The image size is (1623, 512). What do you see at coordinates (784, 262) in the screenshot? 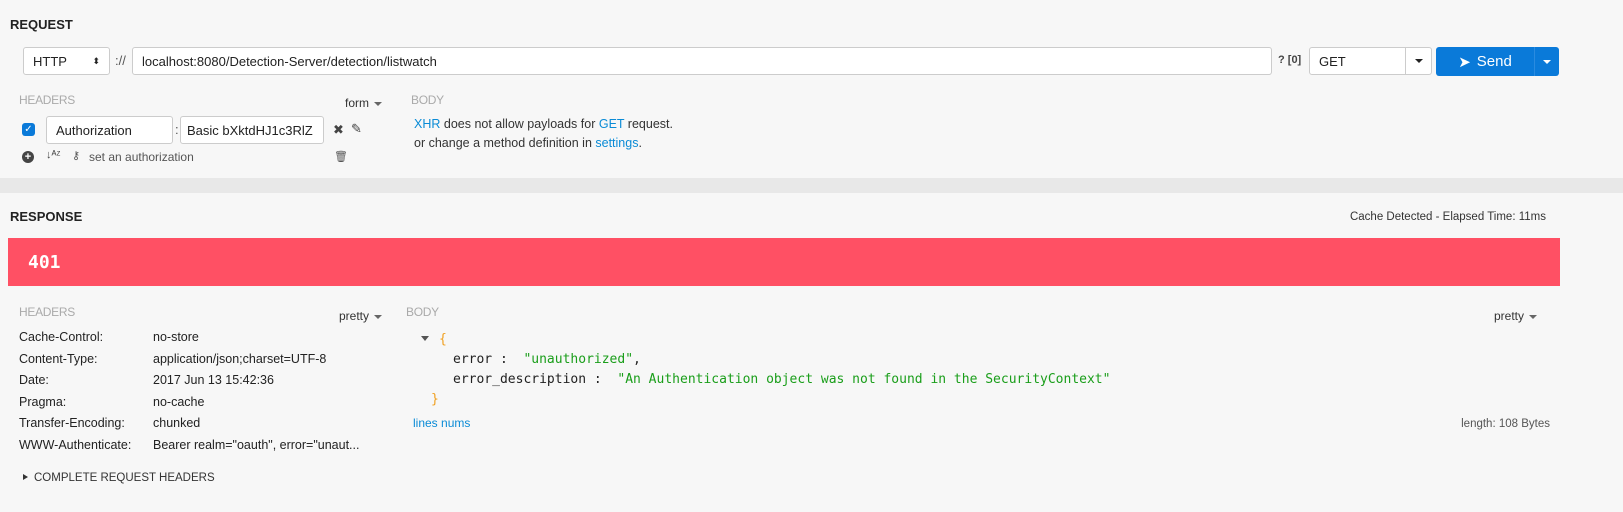
I see `status-bar: 401` at bounding box center [784, 262].